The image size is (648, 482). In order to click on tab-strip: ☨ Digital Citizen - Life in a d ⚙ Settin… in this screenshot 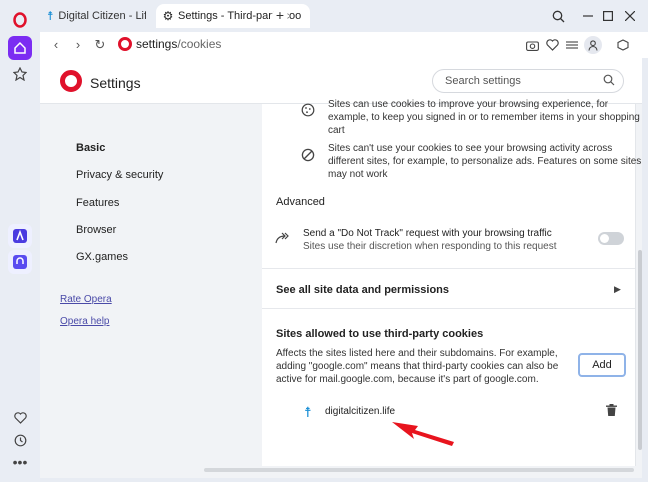, I will do `click(344, 16)`.